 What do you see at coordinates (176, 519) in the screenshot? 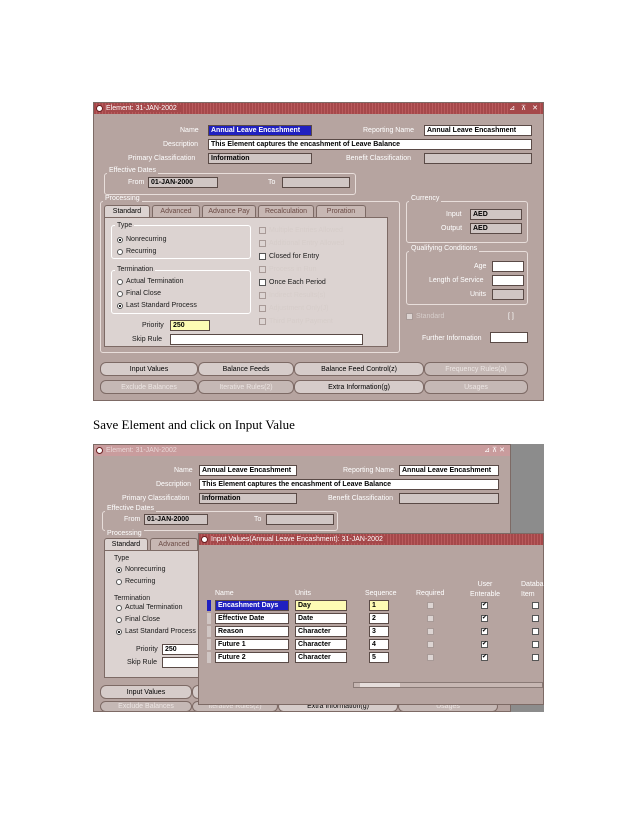
I see `w2-from-date-field: 01-JAN-2000` at bounding box center [176, 519].